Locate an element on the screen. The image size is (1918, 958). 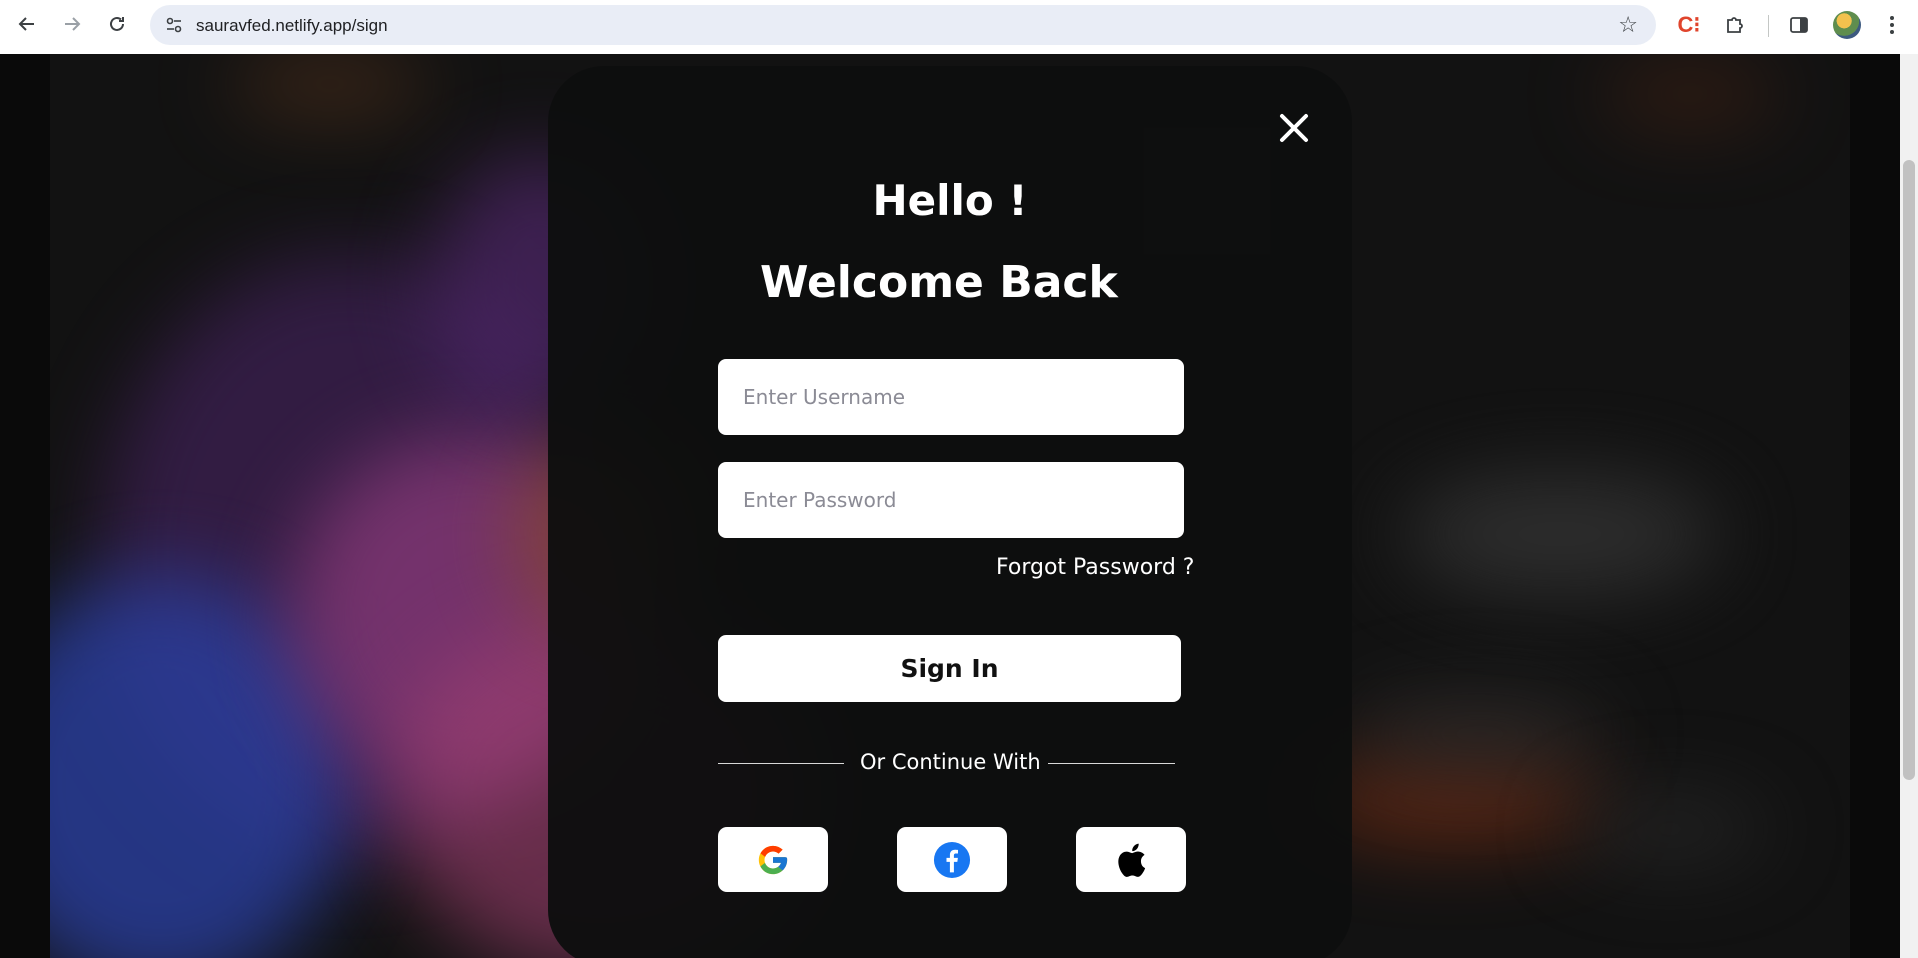
reload-icon is located at coordinates (117, 23).